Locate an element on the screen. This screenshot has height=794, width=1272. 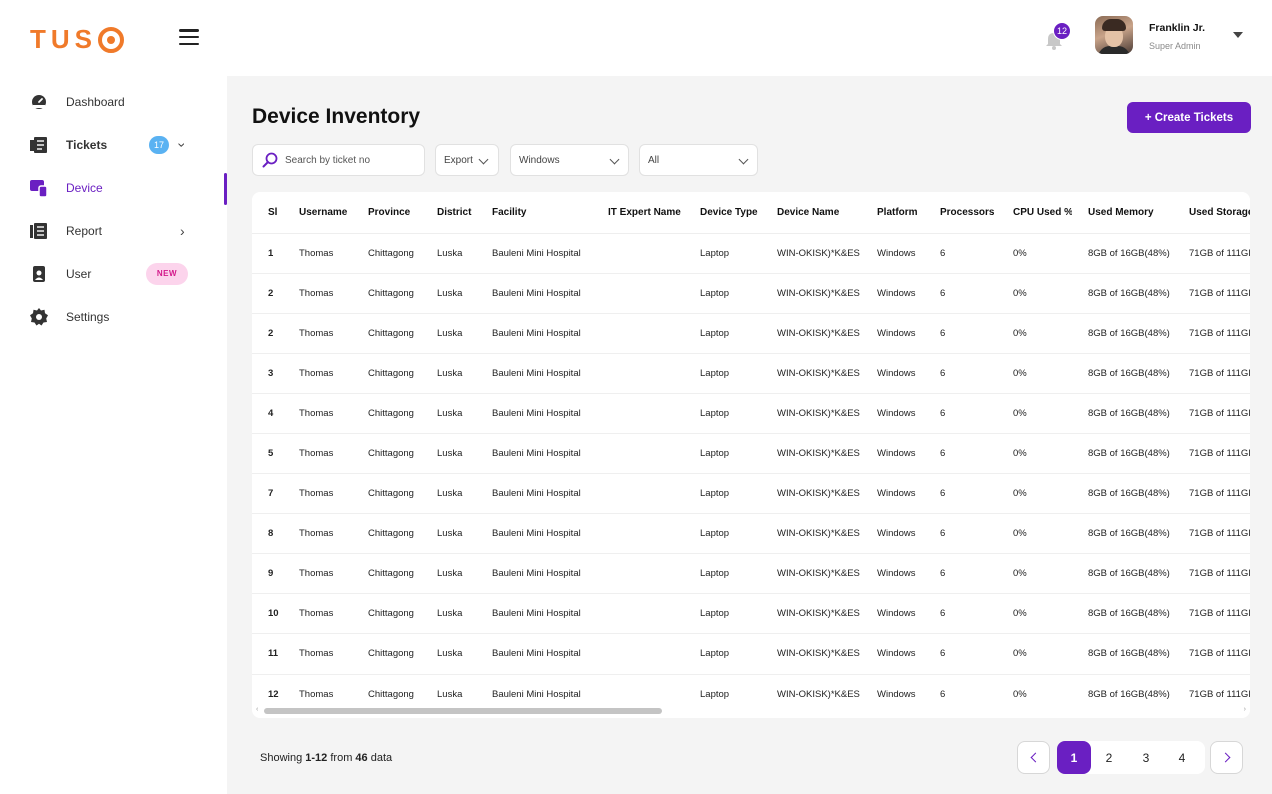
sidebar-item-user: User NEW is located at coordinates (113, 273).